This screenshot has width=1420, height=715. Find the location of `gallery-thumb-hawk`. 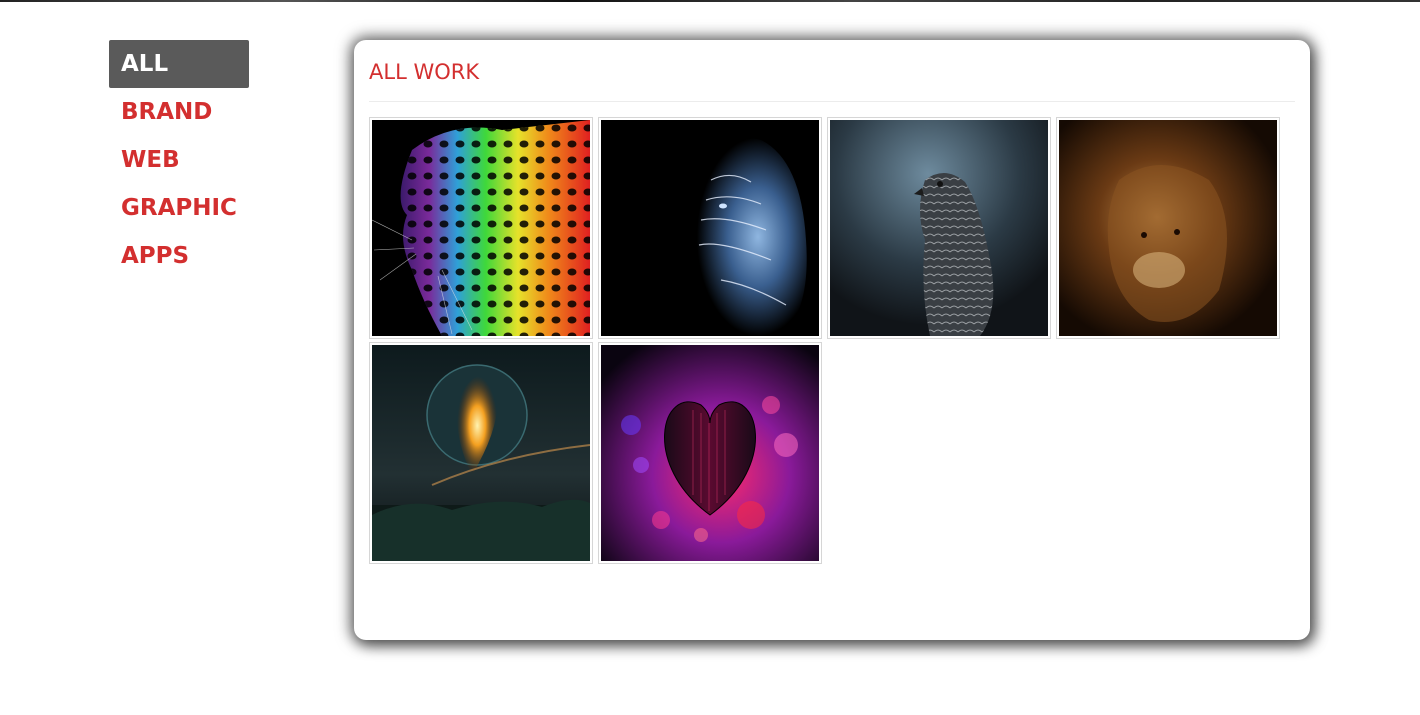

gallery-thumb-hawk is located at coordinates (939, 228).